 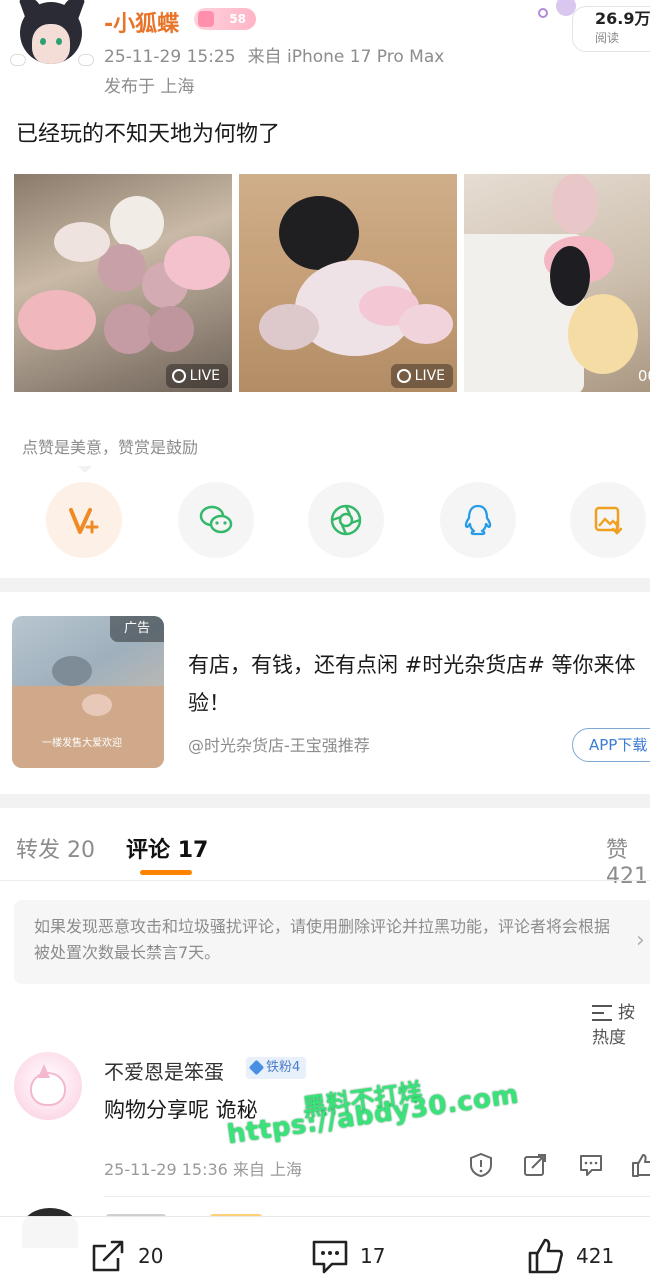 I want to click on post-location: 发布于 上海, so click(x=149, y=87).